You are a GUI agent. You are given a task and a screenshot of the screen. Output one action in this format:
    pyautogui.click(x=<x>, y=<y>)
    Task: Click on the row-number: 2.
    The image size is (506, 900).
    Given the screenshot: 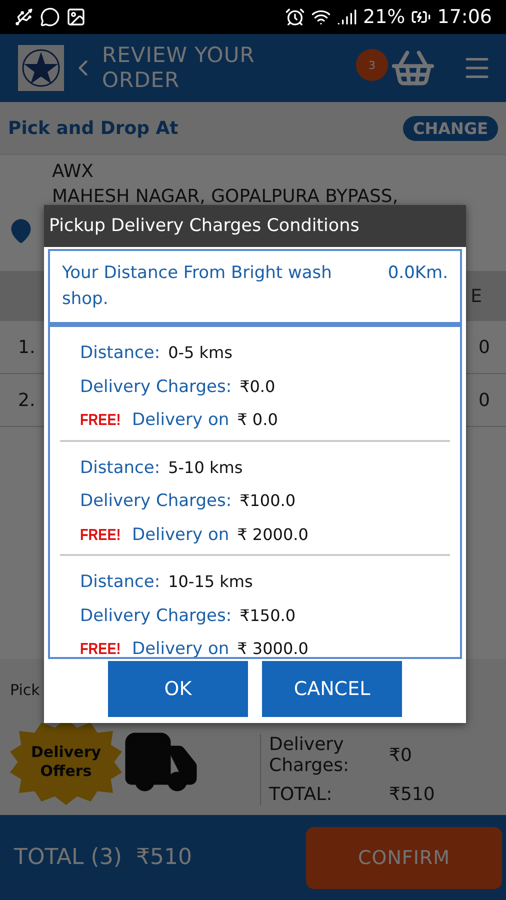 What is the action you would take?
    pyautogui.click(x=27, y=400)
    